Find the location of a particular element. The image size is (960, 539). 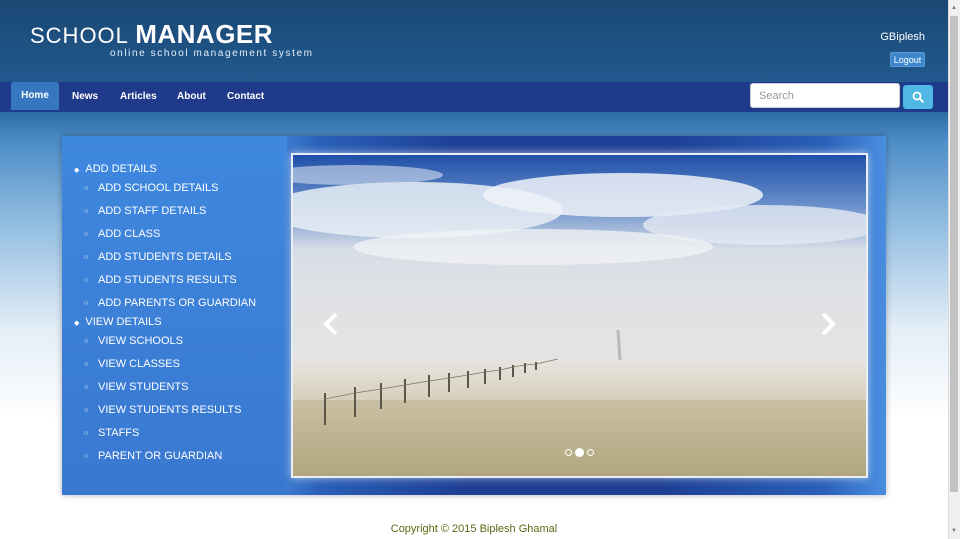

menu-item-parent-or-guardian: PARENT OR GUARDIAN is located at coordinates (165, 460).